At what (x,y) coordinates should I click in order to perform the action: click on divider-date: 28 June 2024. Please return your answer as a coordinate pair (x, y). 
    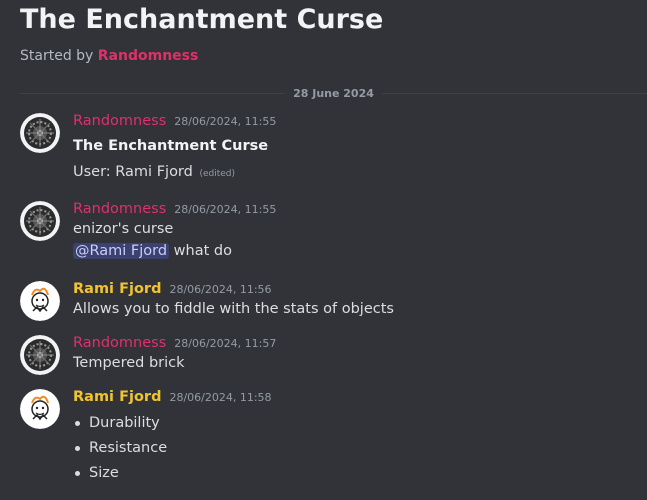
    Looking at the image, I should click on (333, 93).